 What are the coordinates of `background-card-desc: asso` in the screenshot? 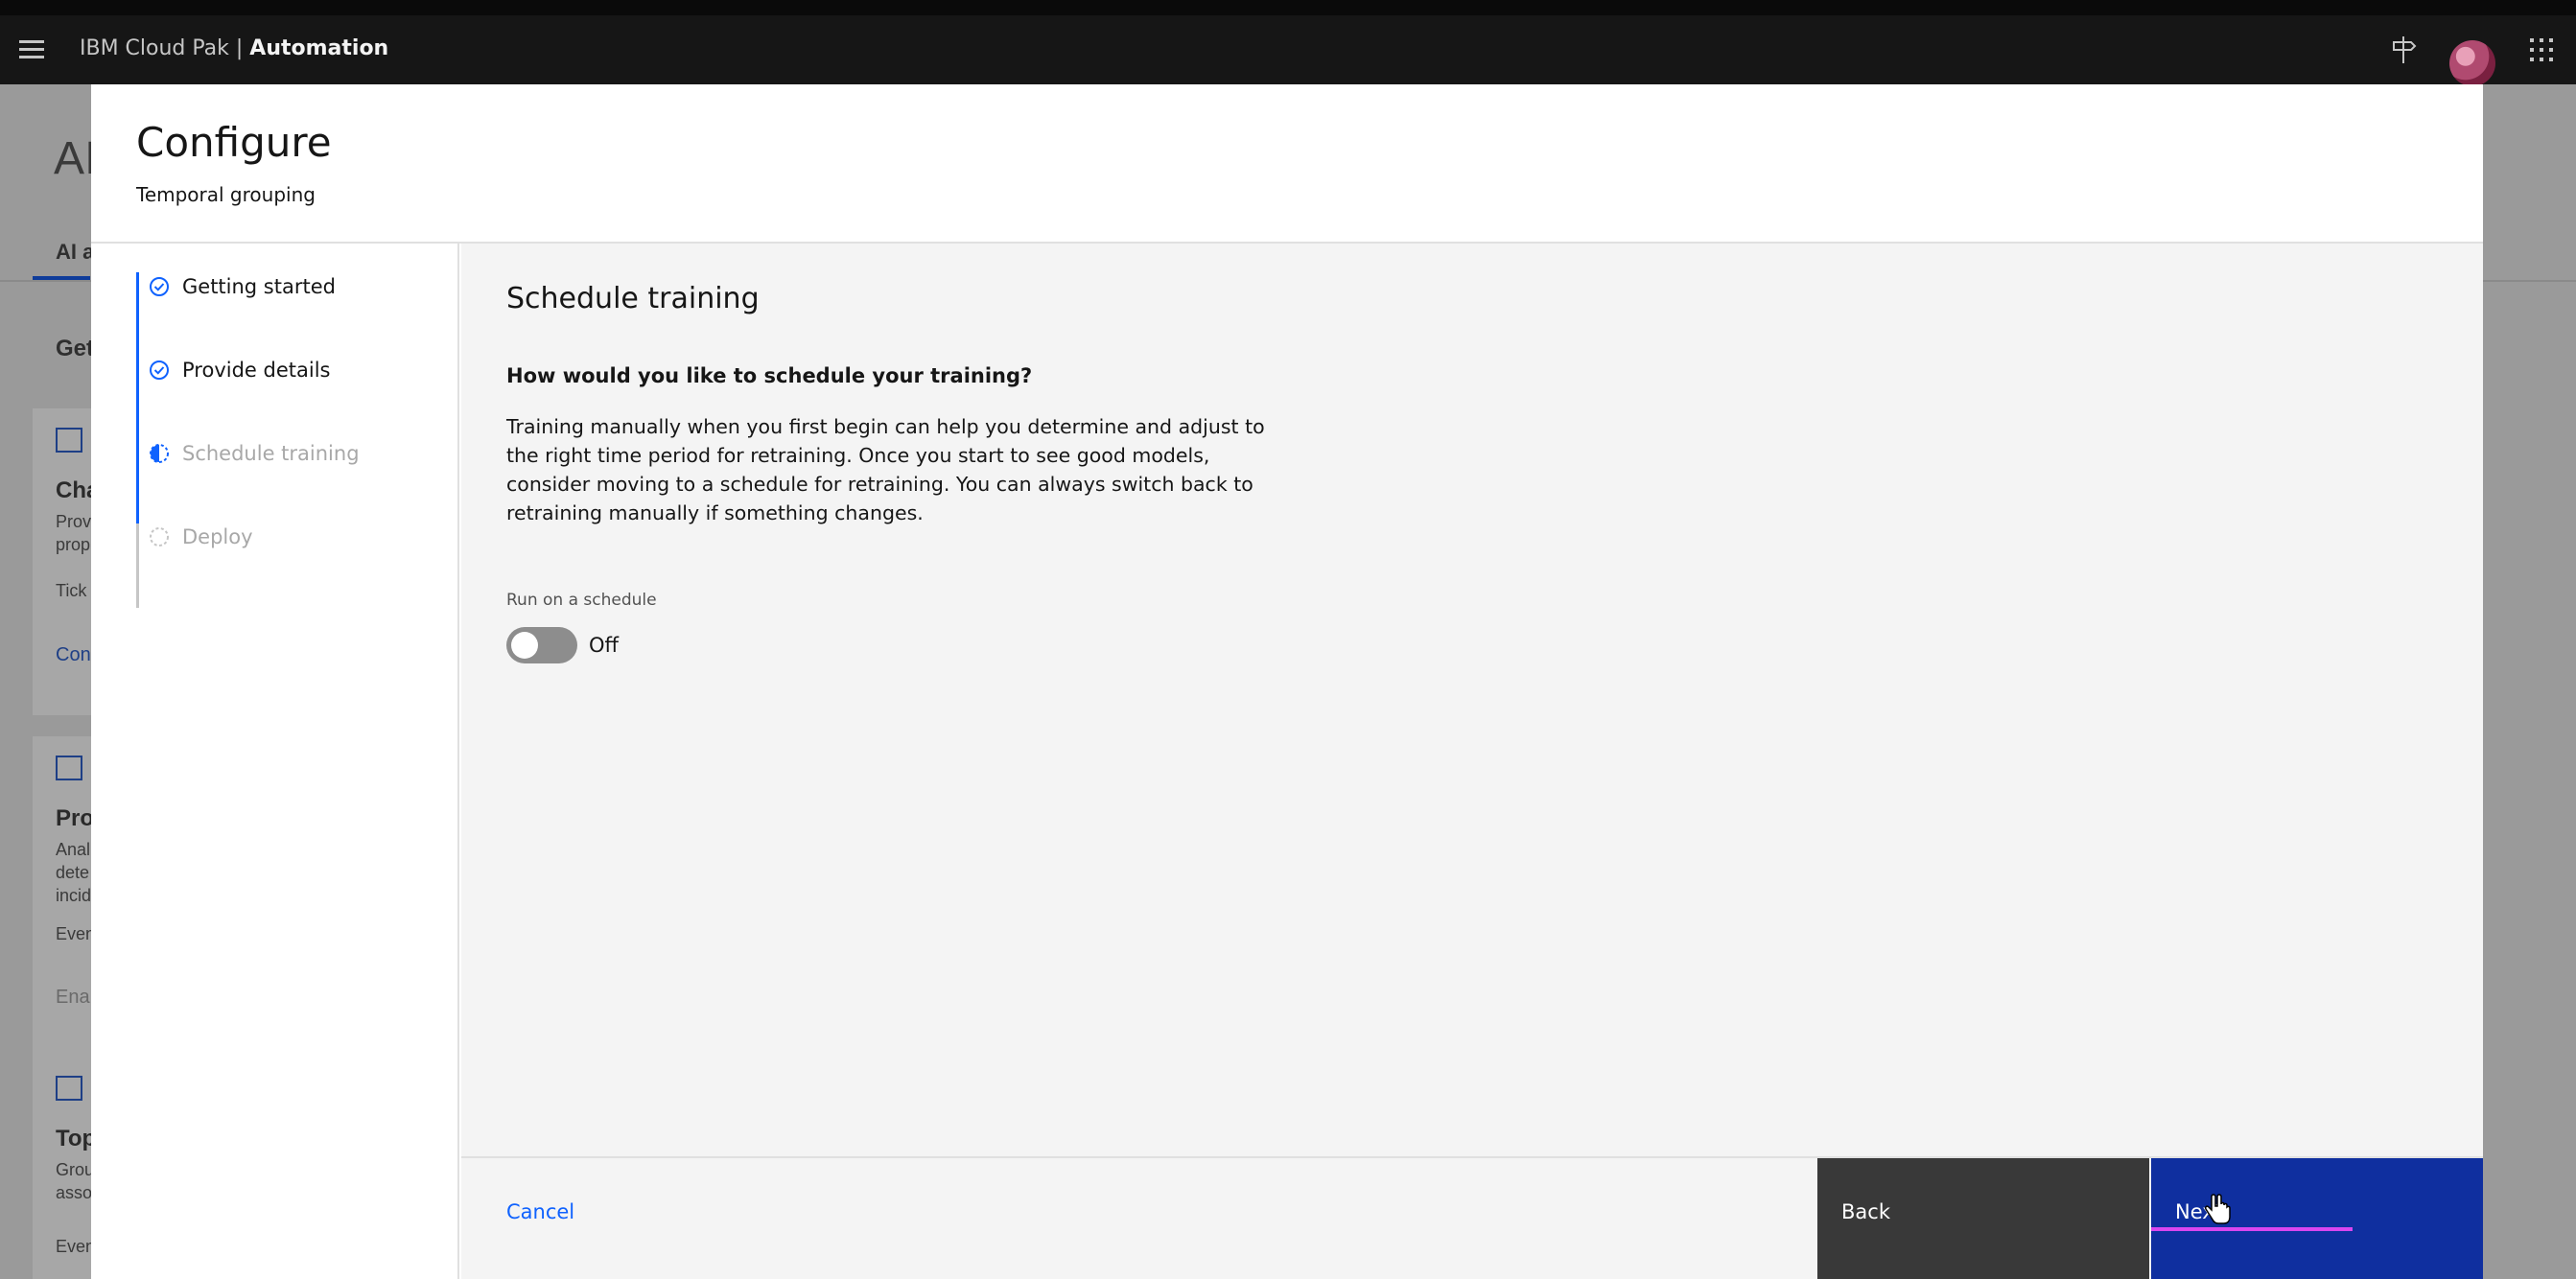 It's located at (74, 1193).